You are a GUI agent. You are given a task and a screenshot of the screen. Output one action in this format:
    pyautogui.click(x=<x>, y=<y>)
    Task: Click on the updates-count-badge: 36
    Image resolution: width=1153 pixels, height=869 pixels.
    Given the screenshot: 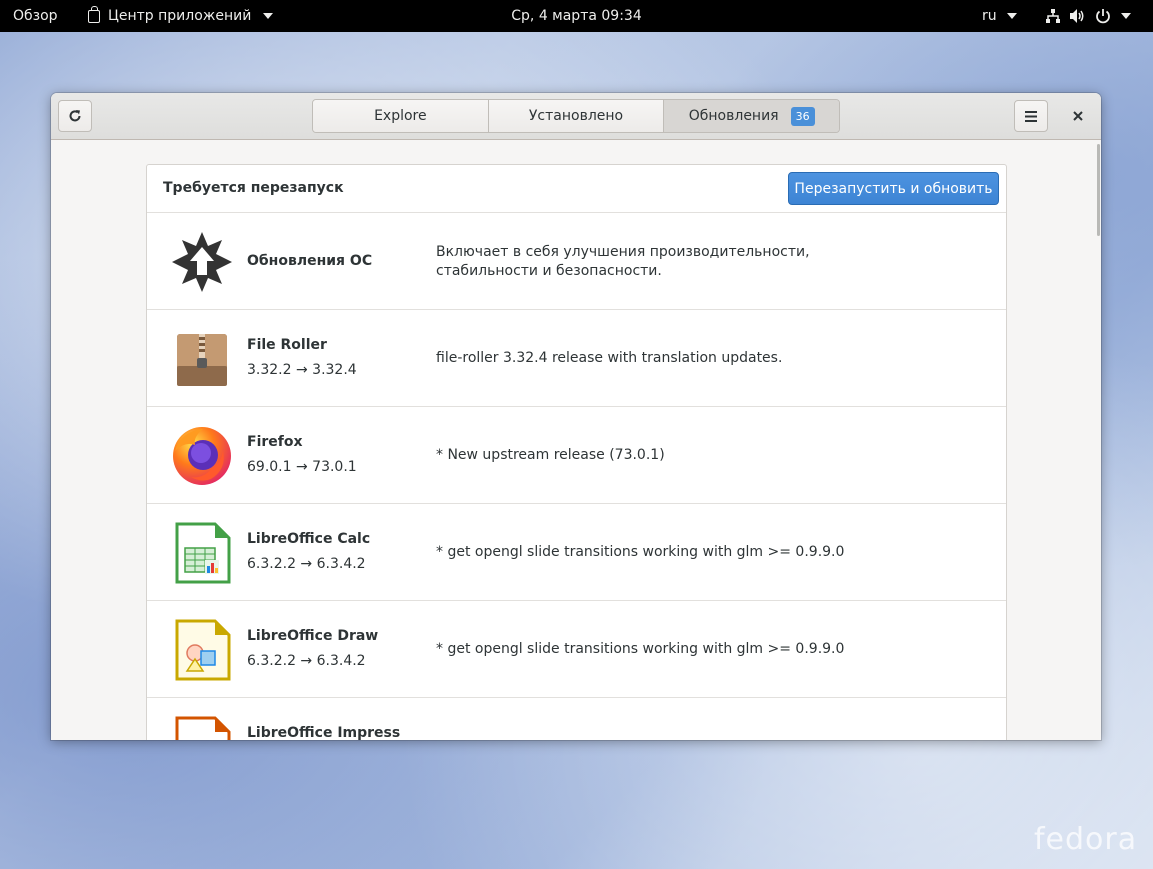 What is the action you would take?
    pyautogui.click(x=802, y=116)
    